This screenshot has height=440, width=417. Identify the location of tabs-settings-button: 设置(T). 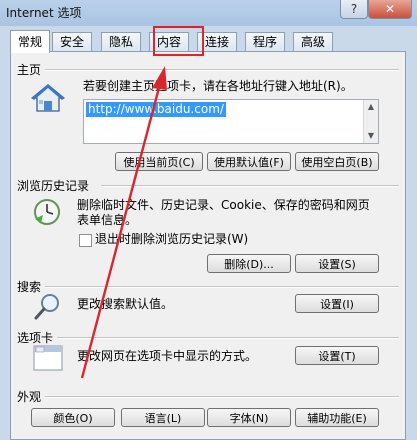
(337, 355).